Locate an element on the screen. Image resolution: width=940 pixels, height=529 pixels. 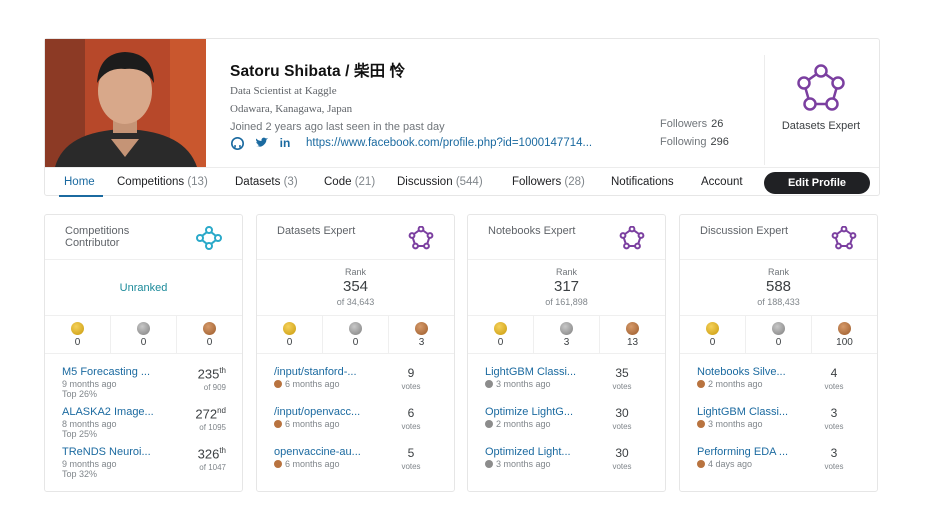
following-stat: Following 296 is located at coordinates (694, 142).